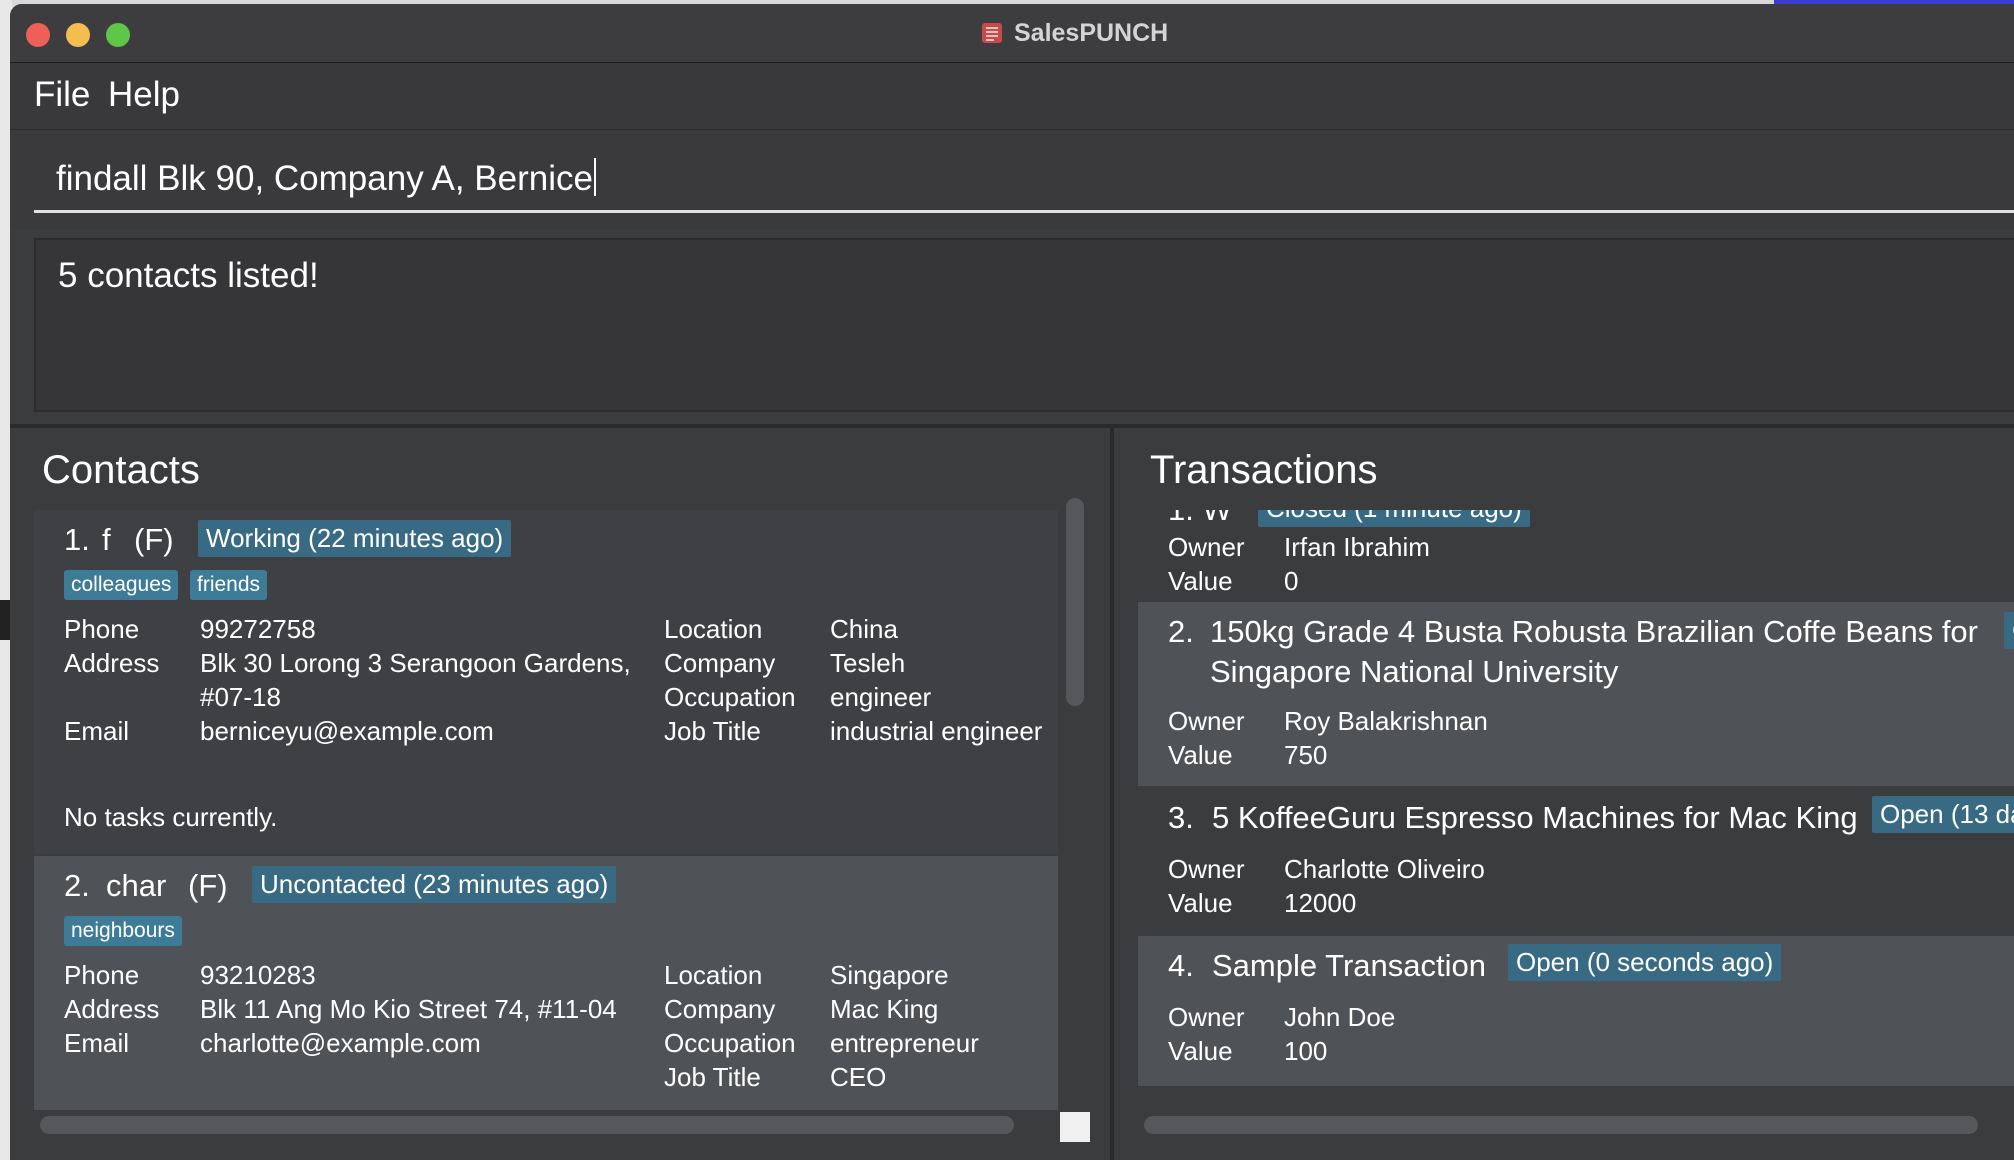  I want to click on value-value: 100, so click(1306, 1051).